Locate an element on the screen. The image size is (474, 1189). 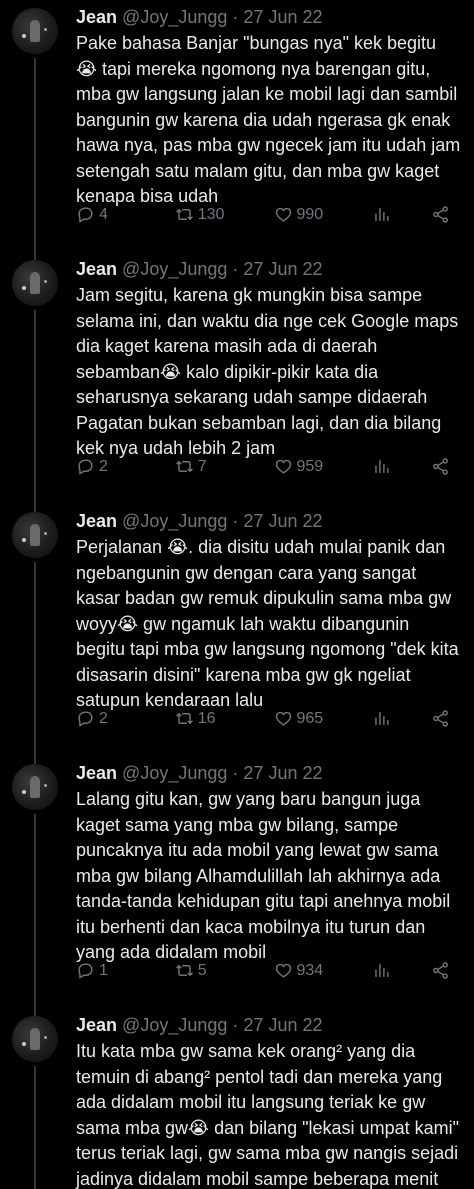
reply-button: 4 is located at coordinates (116, 214).